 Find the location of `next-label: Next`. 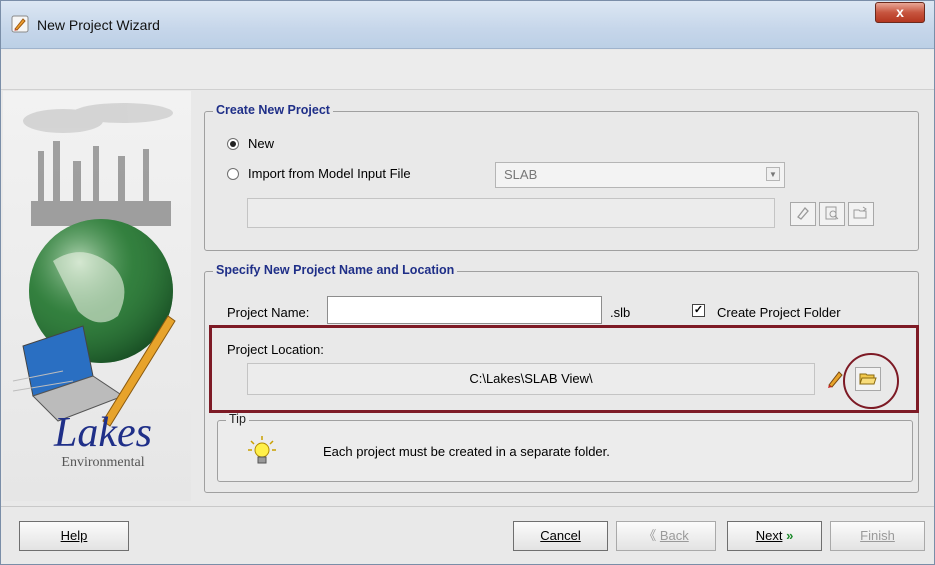

next-label: Next is located at coordinates (769, 535).